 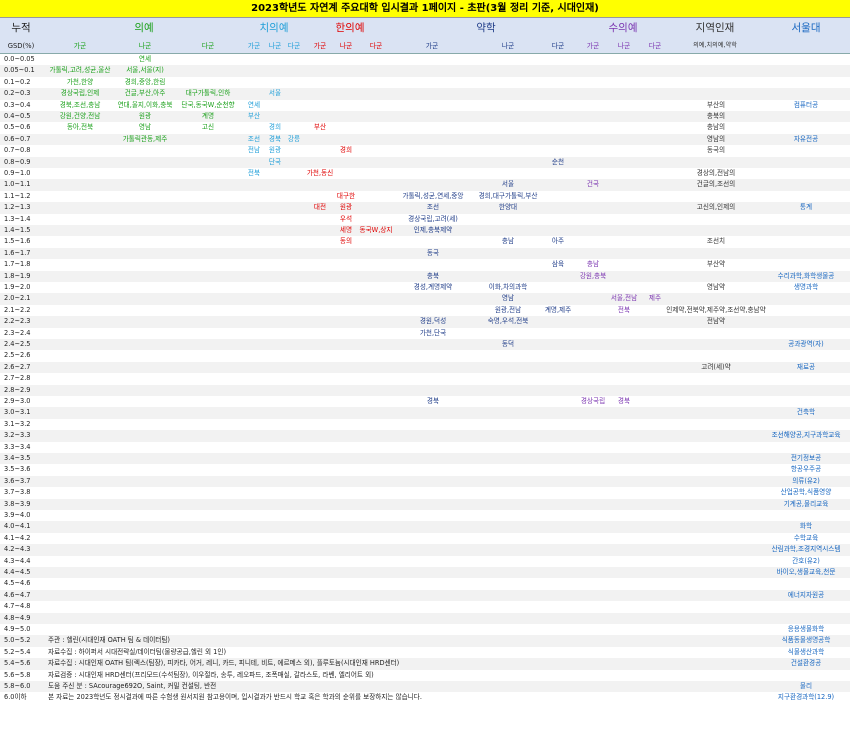 What do you see at coordinates (17, 560) in the screenshot?
I see `row-range-label: 4.3~4.4` at bounding box center [17, 560].